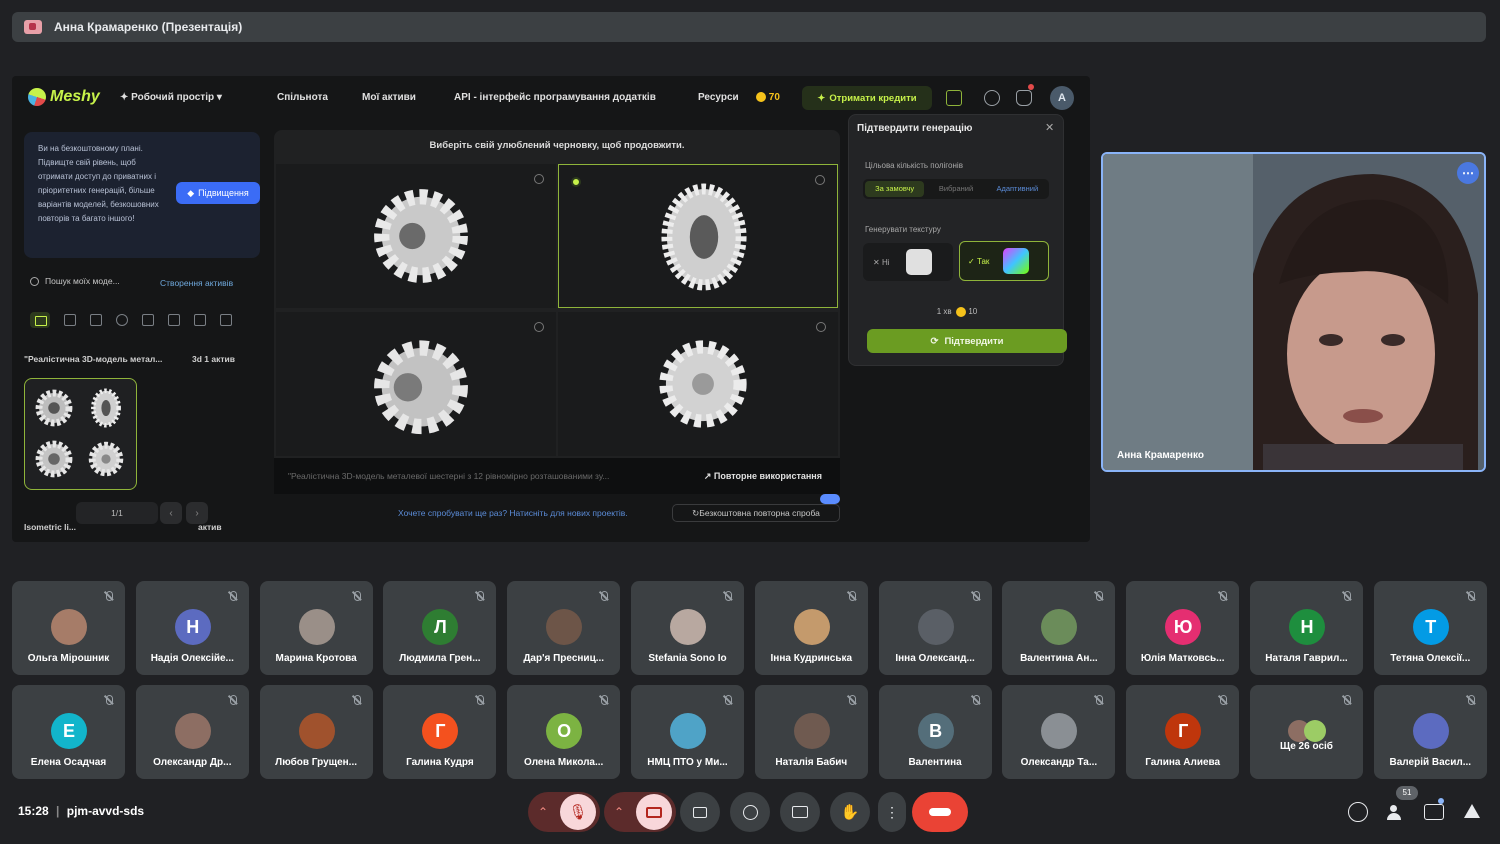 The width and height of the screenshot is (1500, 844). Describe the element at coordinates (171, 513) in the screenshot. I see `prev-page-button: ‹` at that location.